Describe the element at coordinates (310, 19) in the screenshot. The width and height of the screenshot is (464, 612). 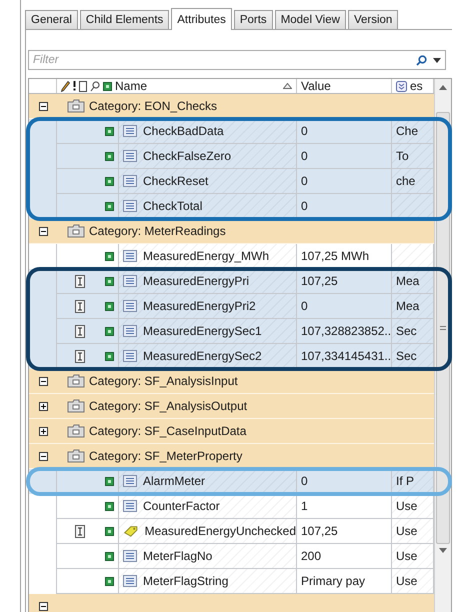
I see `tab: Model View` at that location.